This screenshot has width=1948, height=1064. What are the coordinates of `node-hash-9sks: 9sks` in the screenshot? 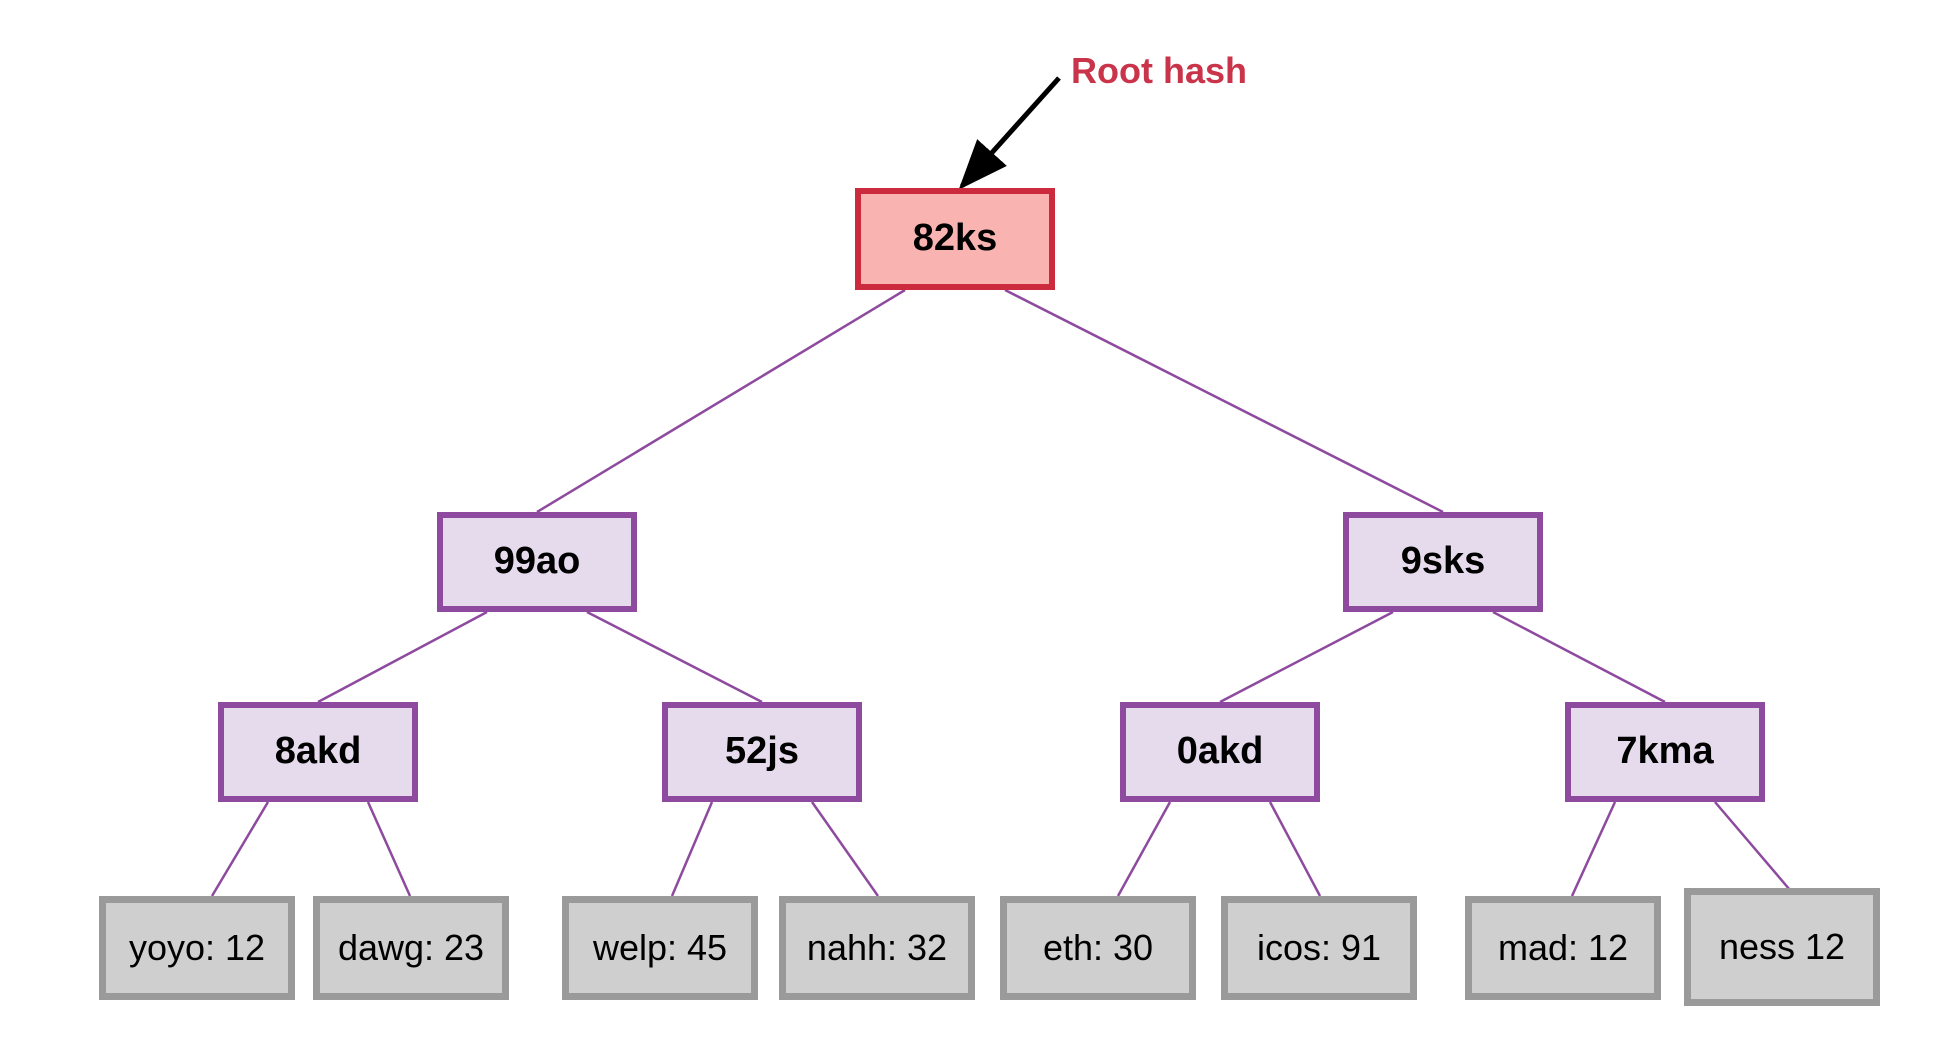 It's located at (1443, 562).